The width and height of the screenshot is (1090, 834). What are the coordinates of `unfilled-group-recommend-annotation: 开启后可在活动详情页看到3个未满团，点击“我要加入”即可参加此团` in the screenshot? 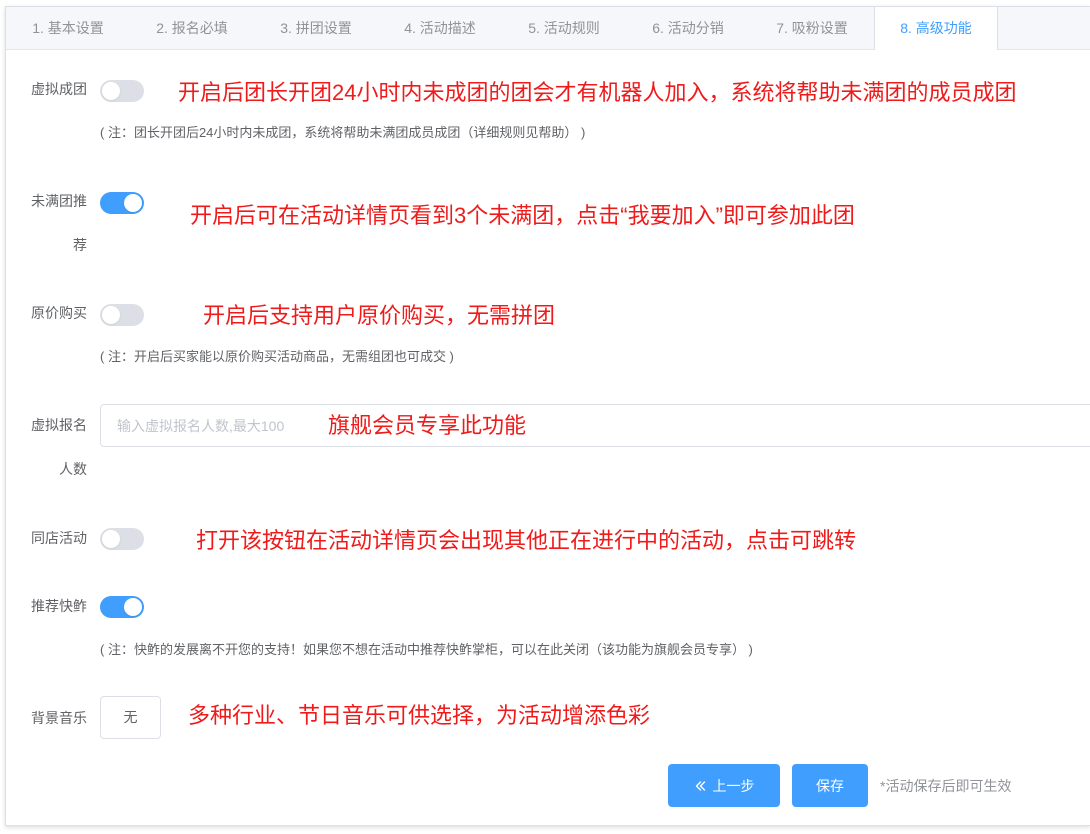 It's located at (522, 215).